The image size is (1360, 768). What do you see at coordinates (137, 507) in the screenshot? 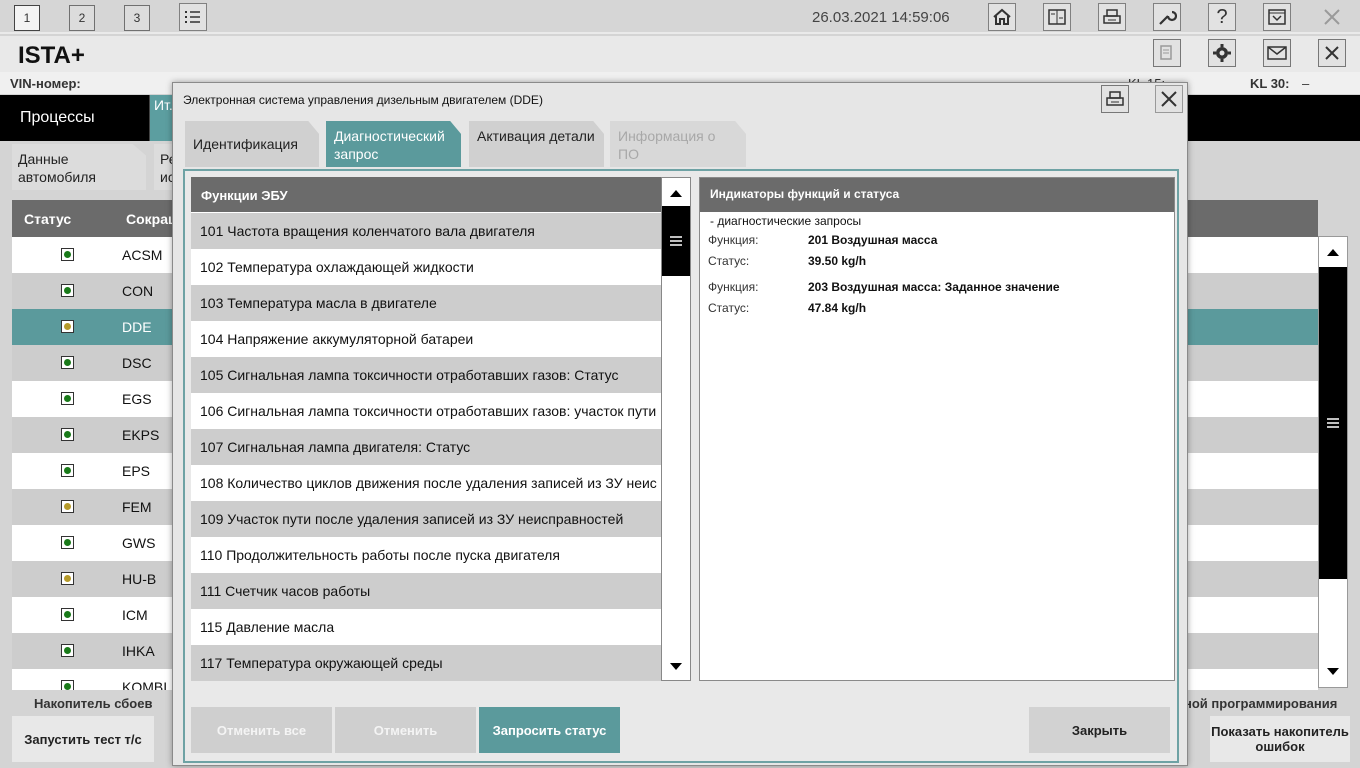
I see `ecu-abbreviation: FEM` at bounding box center [137, 507].